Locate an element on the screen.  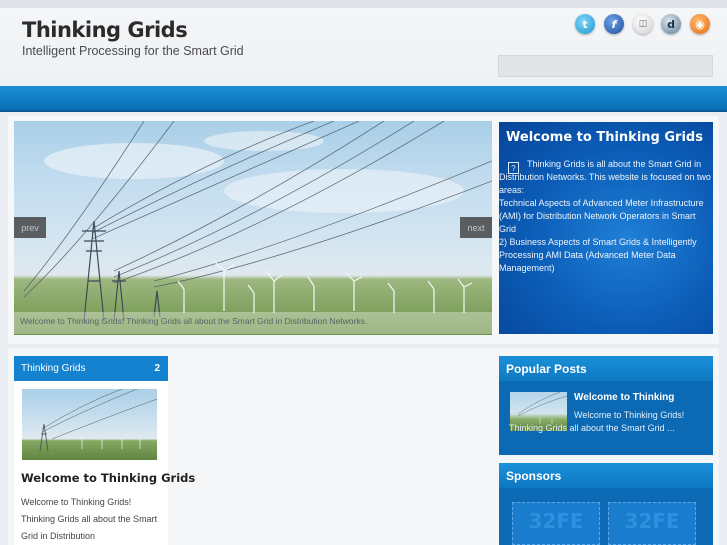
navigation-bar is located at coordinates (363, 99).